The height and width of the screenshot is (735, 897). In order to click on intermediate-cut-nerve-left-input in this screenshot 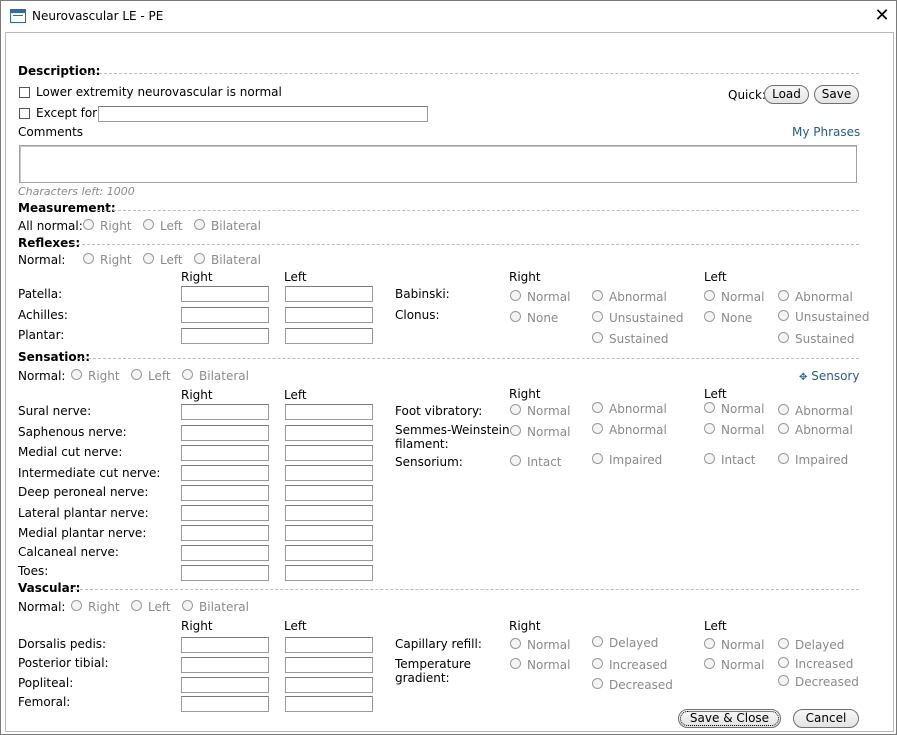, I will do `click(329, 473)`.